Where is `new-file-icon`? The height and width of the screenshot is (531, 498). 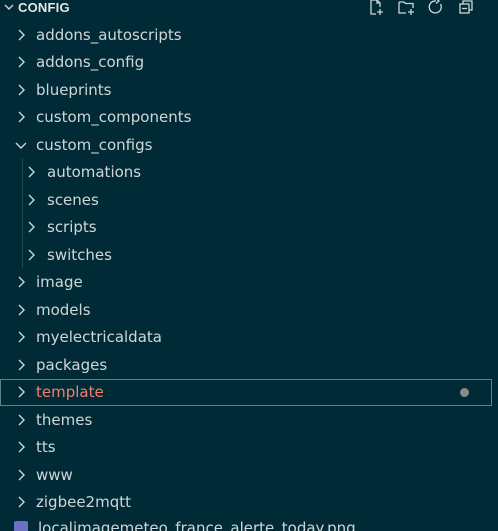
new-file-icon is located at coordinates (376, 8).